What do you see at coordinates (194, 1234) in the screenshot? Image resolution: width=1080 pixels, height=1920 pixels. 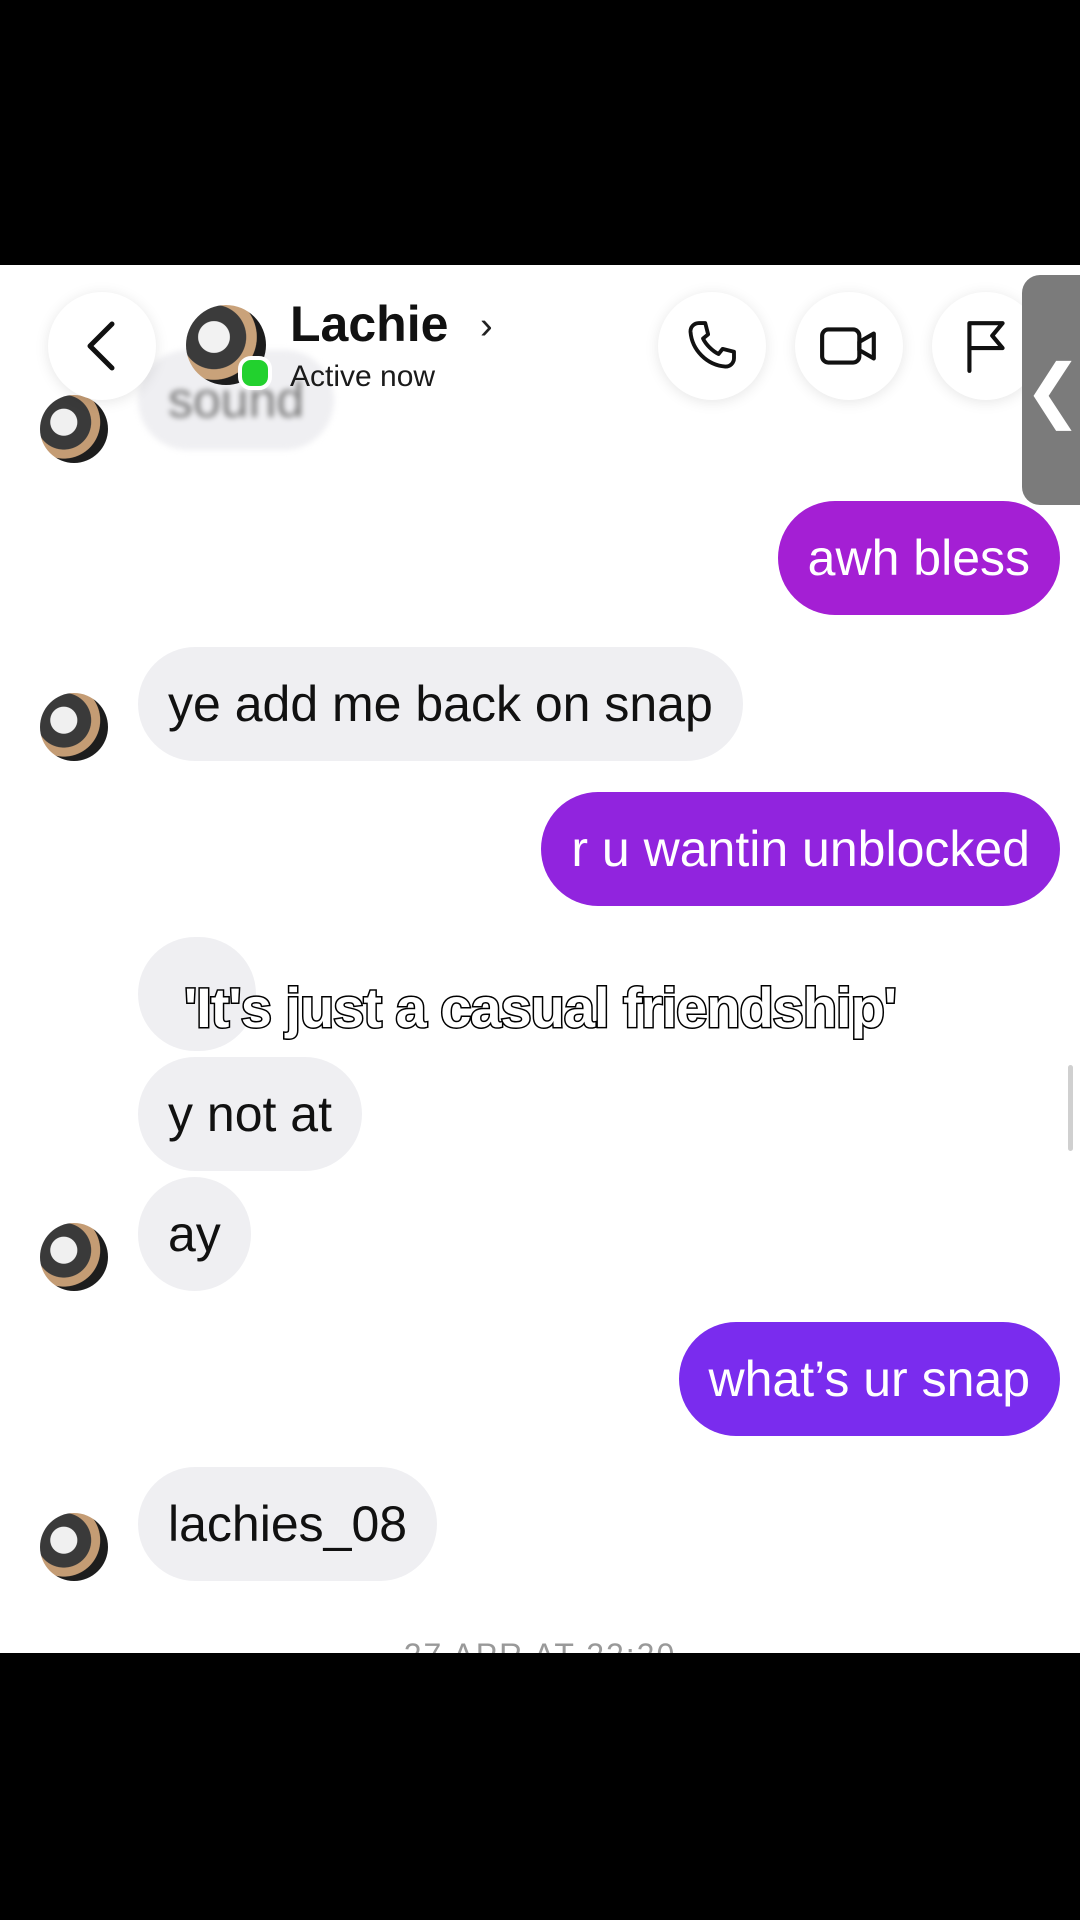 I see `message-incoming: ay` at bounding box center [194, 1234].